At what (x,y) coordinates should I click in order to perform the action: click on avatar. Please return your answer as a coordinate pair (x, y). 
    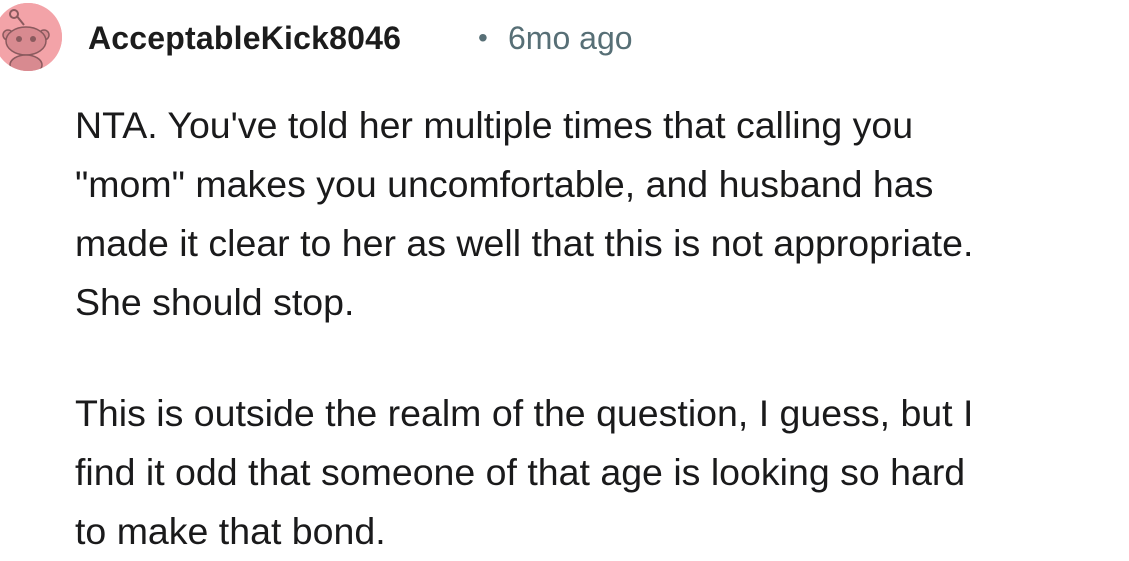
    Looking at the image, I should click on (31, 37).